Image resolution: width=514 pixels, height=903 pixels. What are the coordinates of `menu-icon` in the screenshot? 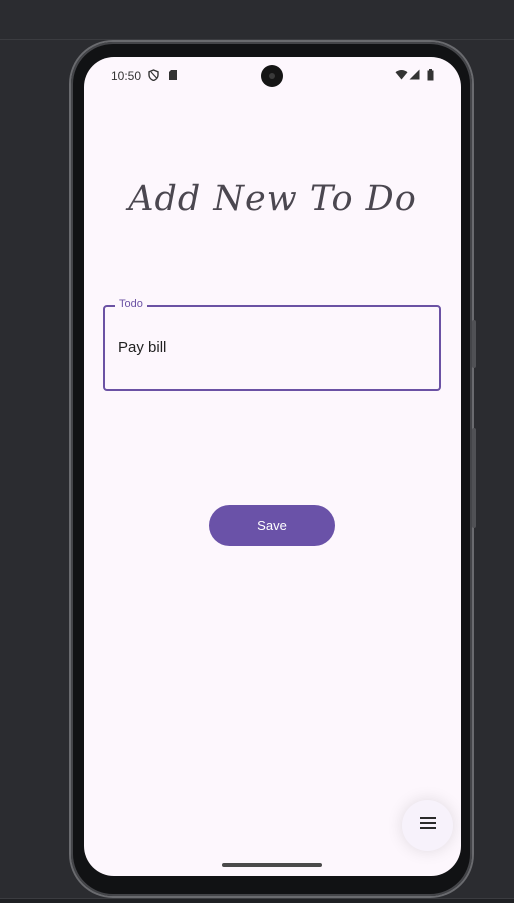 It's located at (428, 825).